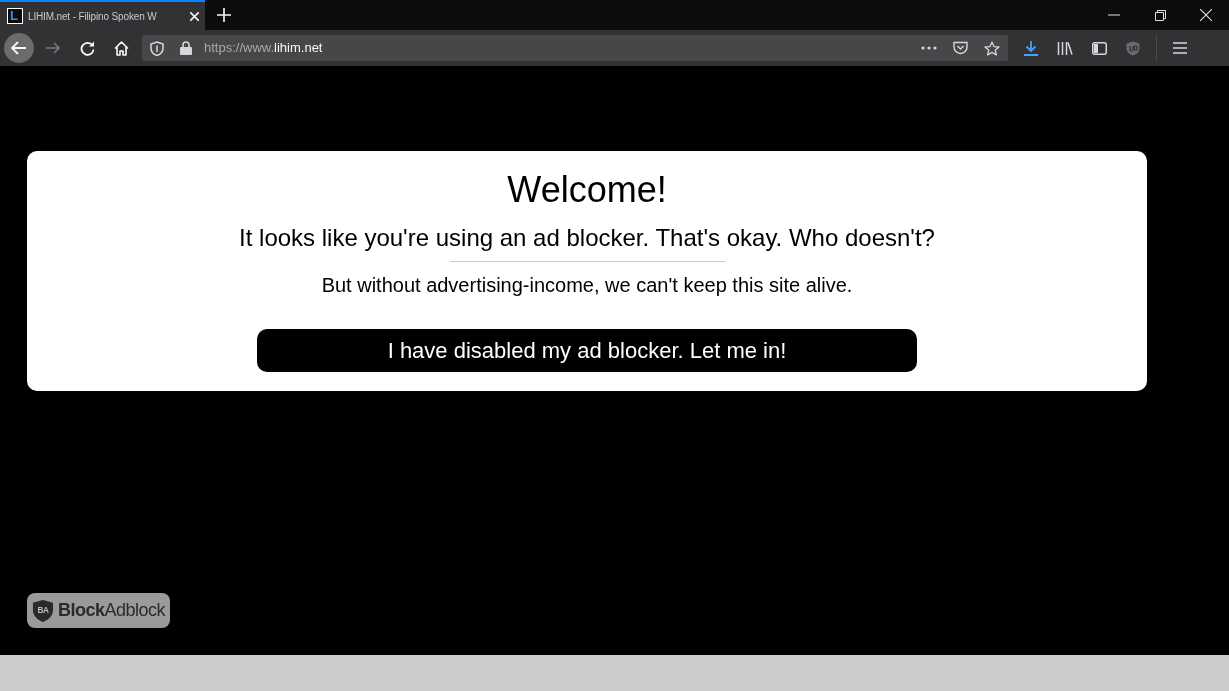 Image resolution: width=1229 pixels, height=691 pixels. What do you see at coordinates (194, 16) in the screenshot?
I see `tab-close-icon` at bounding box center [194, 16].